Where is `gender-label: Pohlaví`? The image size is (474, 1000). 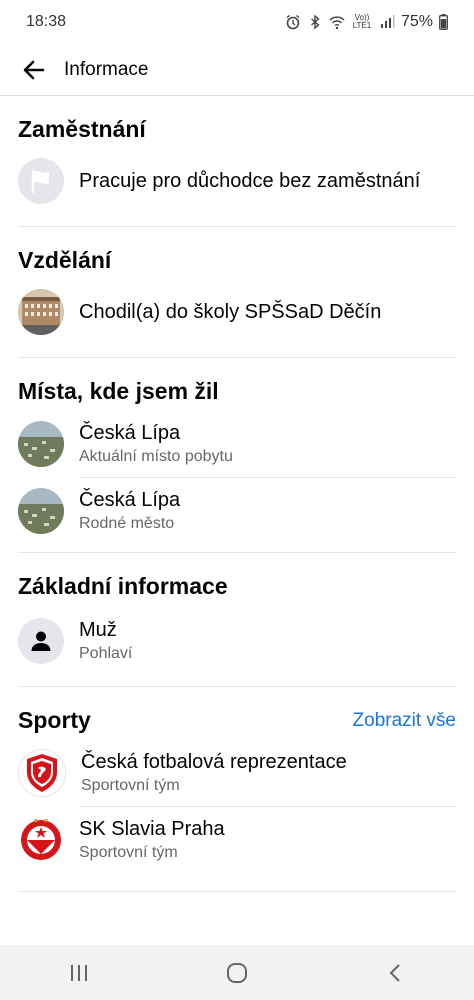 gender-label: Pohlaví is located at coordinates (106, 653).